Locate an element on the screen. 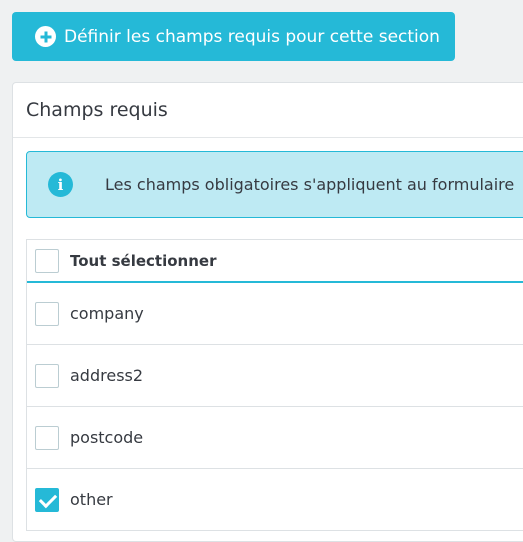 The height and width of the screenshot is (542, 523). field-row-address2: address2 is located at coordinates (275, 376).